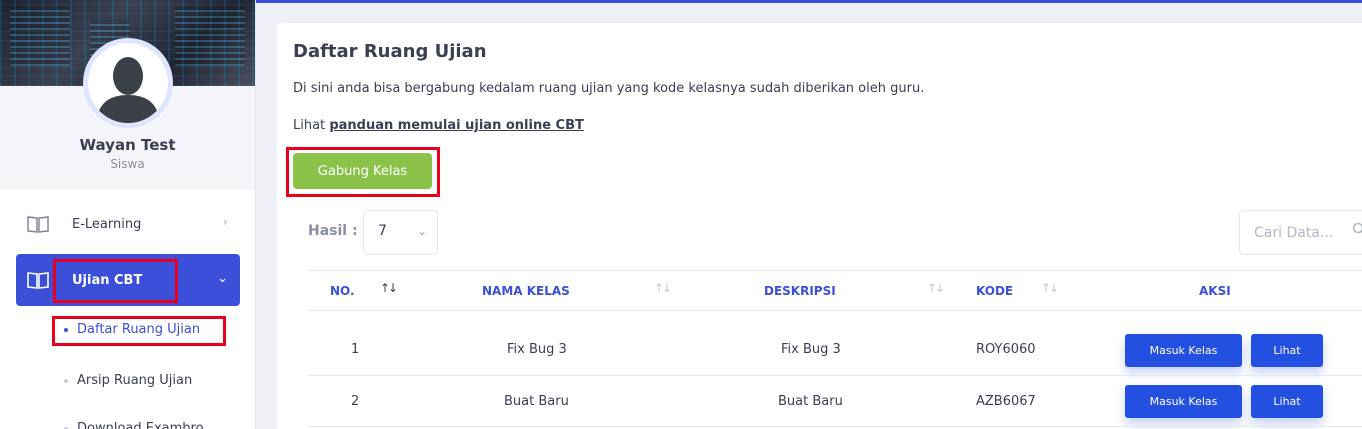  I want to click on user-name: Wayan Test, so click(127, 145).